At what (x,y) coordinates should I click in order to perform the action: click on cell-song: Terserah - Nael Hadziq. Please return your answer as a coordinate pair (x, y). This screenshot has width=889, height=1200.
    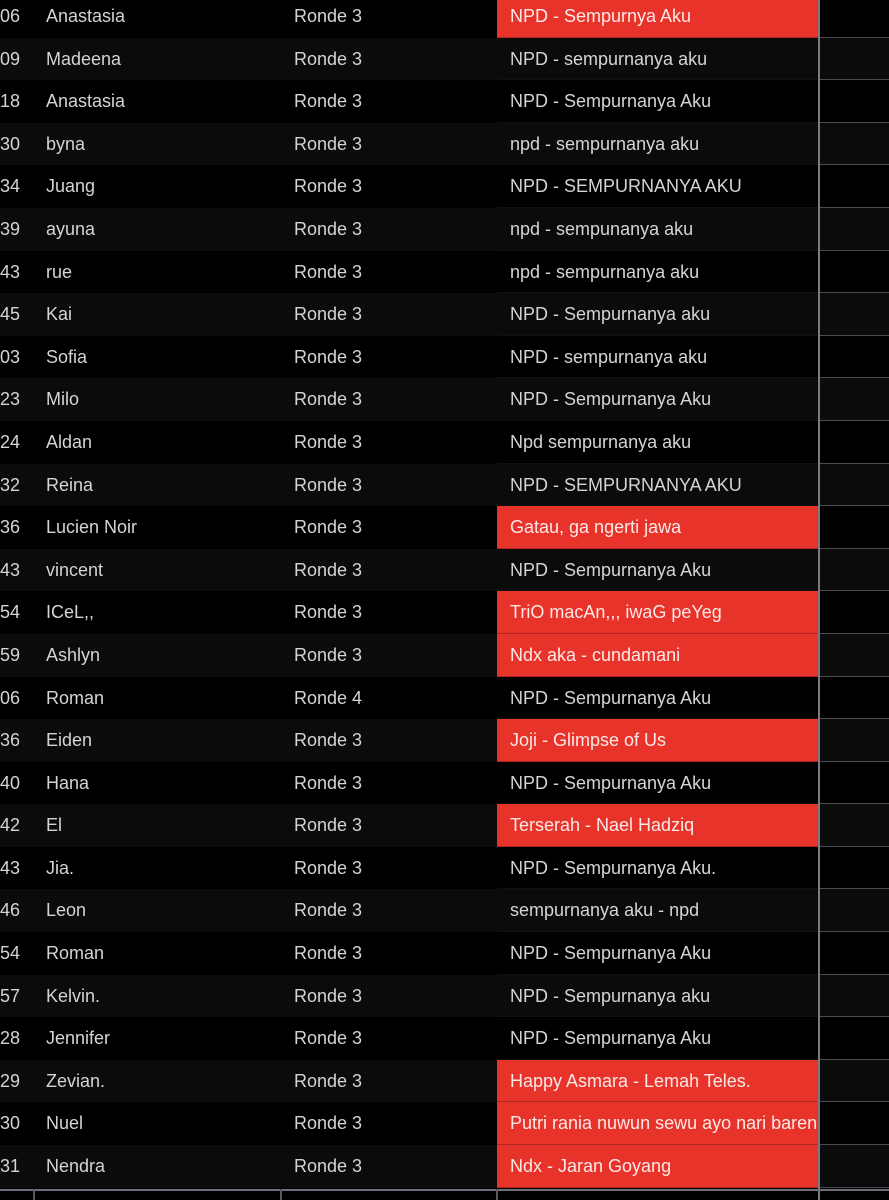
    Looking at the image, I should click on (658, 825).